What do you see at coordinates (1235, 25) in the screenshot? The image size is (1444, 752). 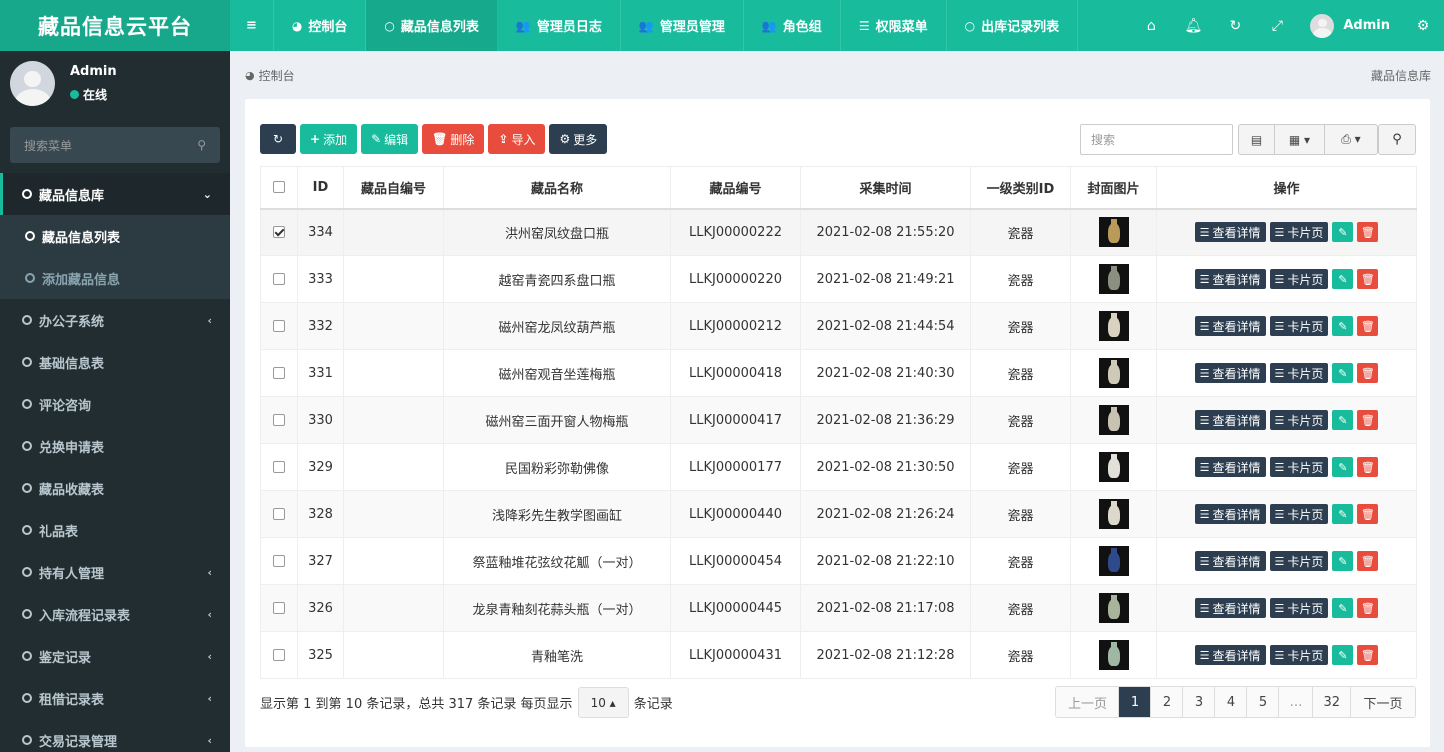 I see `refresh-icon: ↻` at bounding box center [1235, 25].